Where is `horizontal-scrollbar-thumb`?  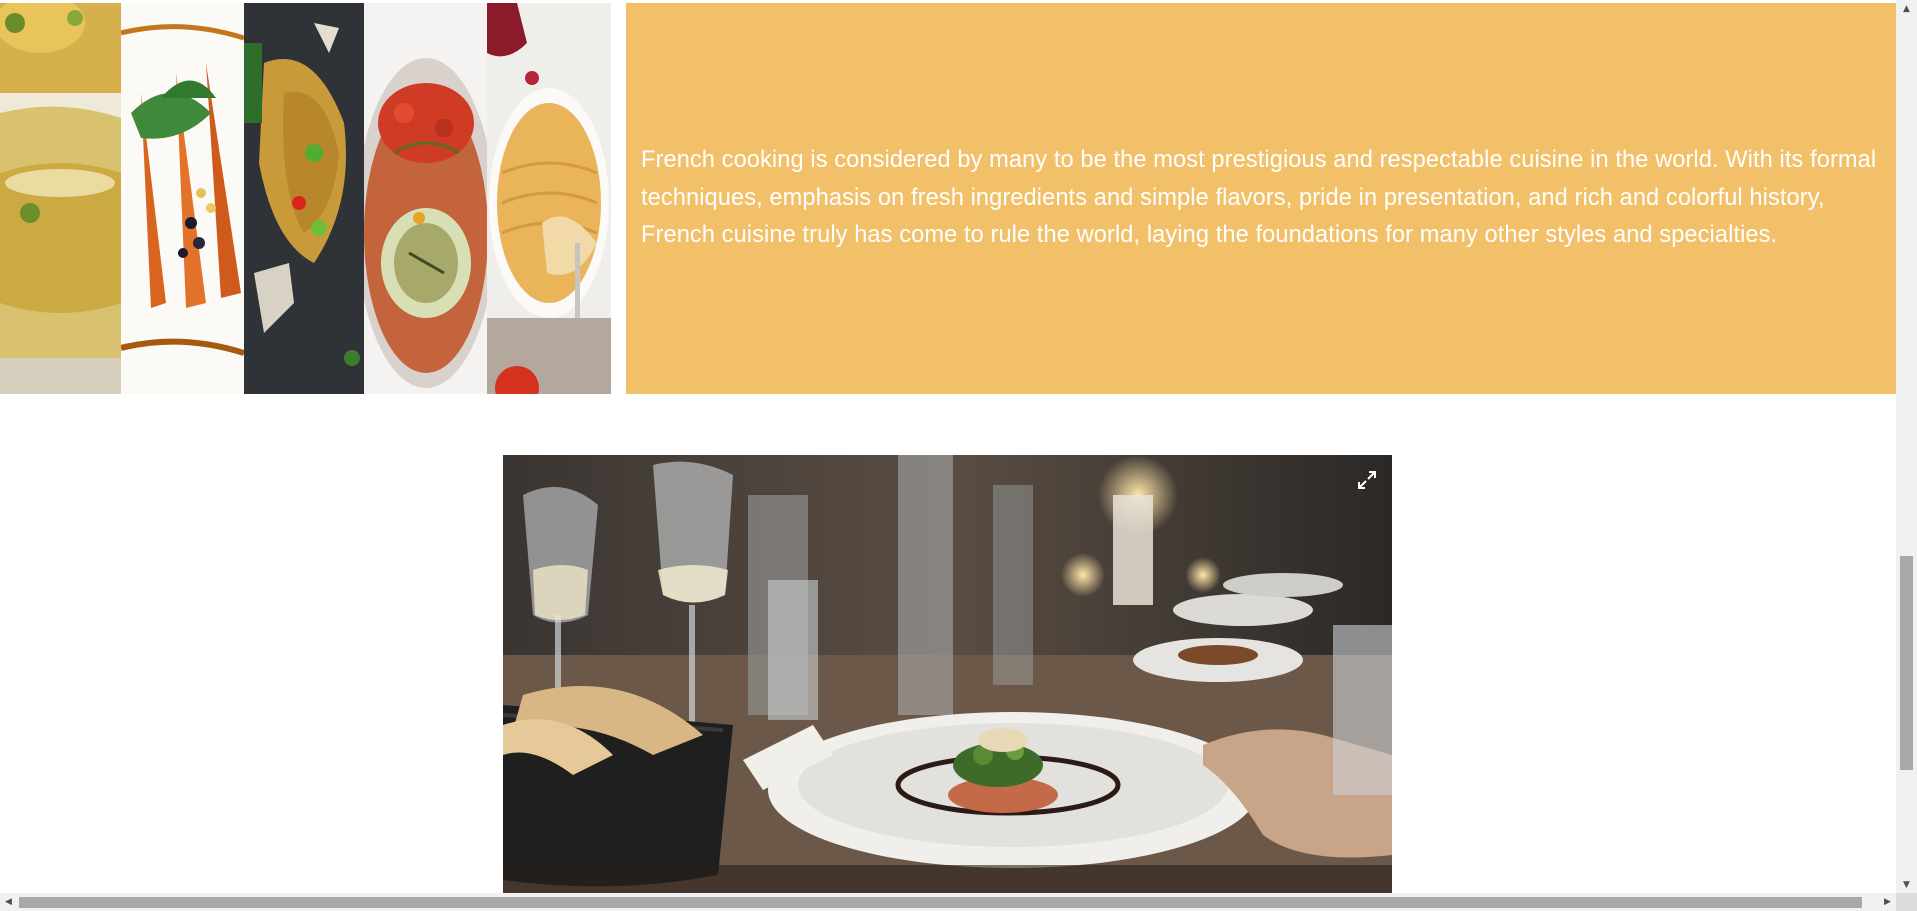 horizontal-scrollbar-thumb is located at coordinates (940, 902).